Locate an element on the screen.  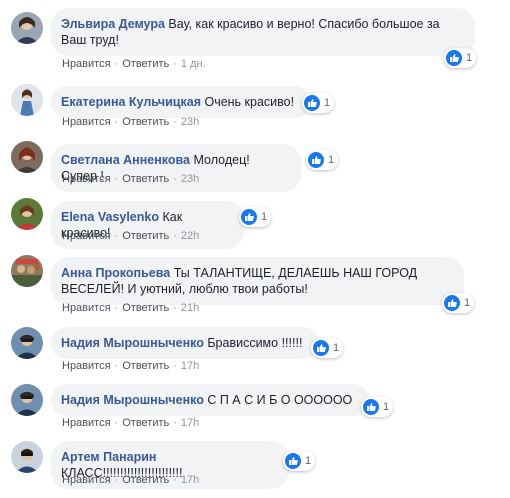
comment-bubble: Надия Мырошныченко Брависсимо !!!!!! is located at coordinates (185, 343).